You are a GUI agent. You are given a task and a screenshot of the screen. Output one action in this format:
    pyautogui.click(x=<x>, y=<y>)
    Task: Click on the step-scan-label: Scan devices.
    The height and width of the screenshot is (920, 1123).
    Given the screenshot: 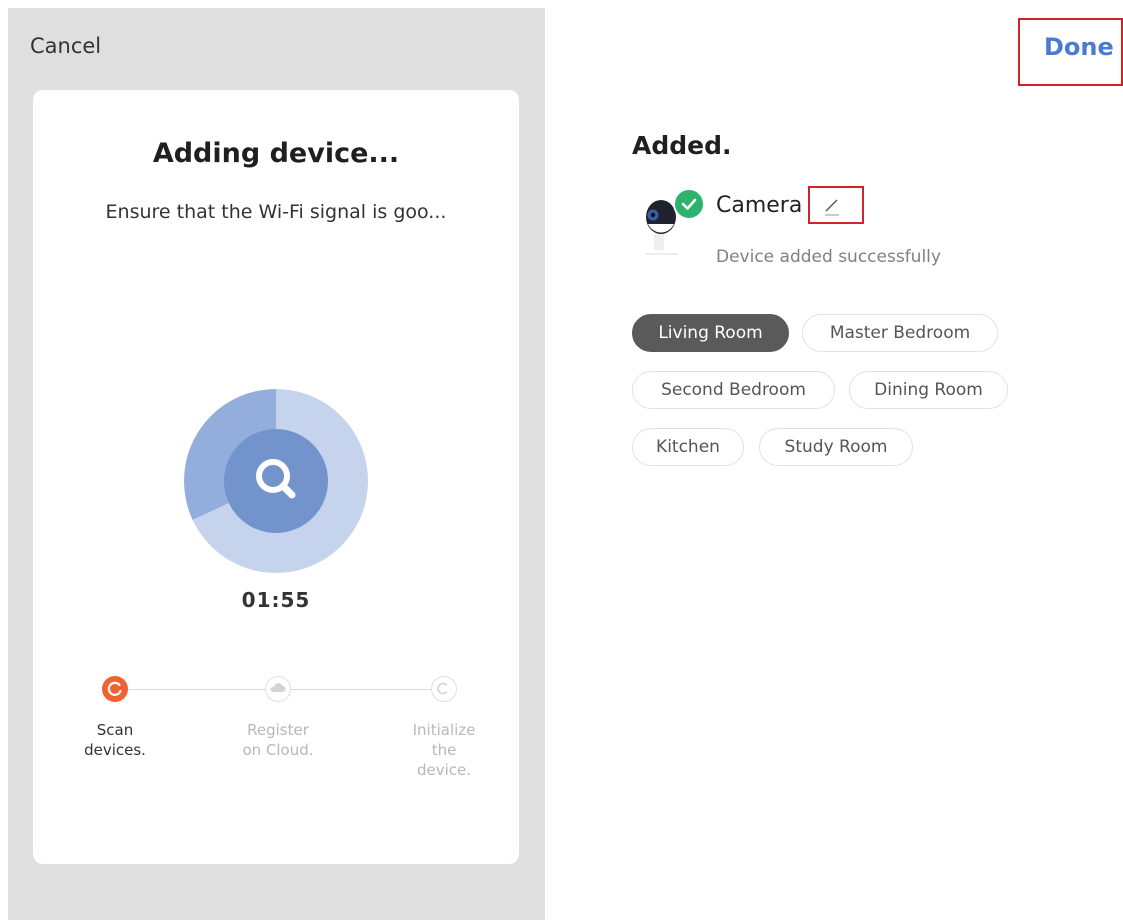 What is the action you would take?
    pyautogui.click(x=115, y=740)
    